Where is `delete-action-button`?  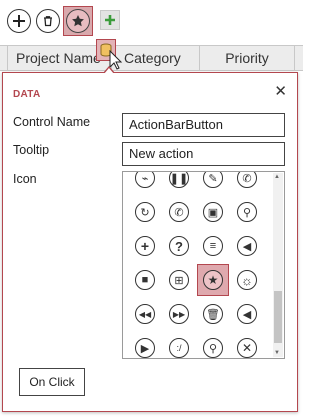 delete-action-button is located at coordinates (48, 21).